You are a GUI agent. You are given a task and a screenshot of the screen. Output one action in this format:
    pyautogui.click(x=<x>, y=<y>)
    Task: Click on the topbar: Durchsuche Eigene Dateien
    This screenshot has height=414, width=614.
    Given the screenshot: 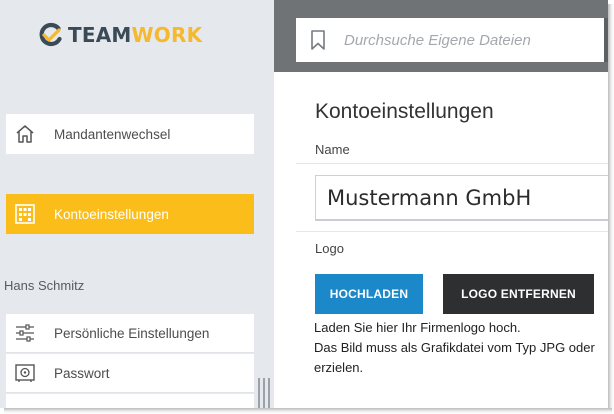 What is the action you would take?
    pyautogui.click(x=441, y=36)
    